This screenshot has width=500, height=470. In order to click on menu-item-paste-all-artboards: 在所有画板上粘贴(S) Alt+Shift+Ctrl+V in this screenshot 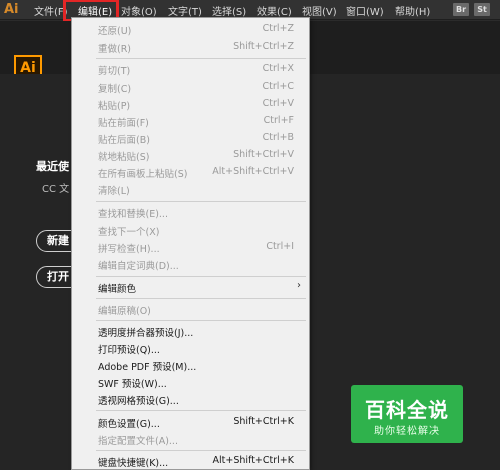, I will do `click(190, 172)`.